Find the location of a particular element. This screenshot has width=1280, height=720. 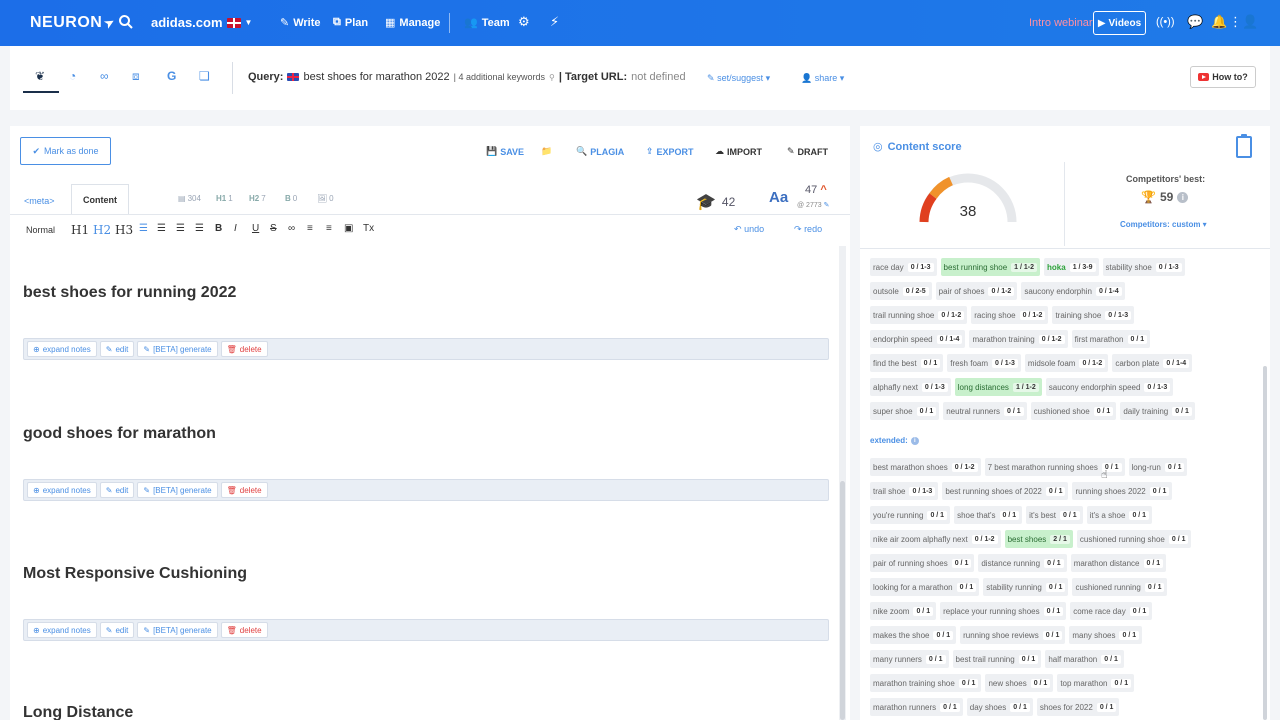

additional-keywords: | 4 additional keywords is located at coordinates (499, 77).